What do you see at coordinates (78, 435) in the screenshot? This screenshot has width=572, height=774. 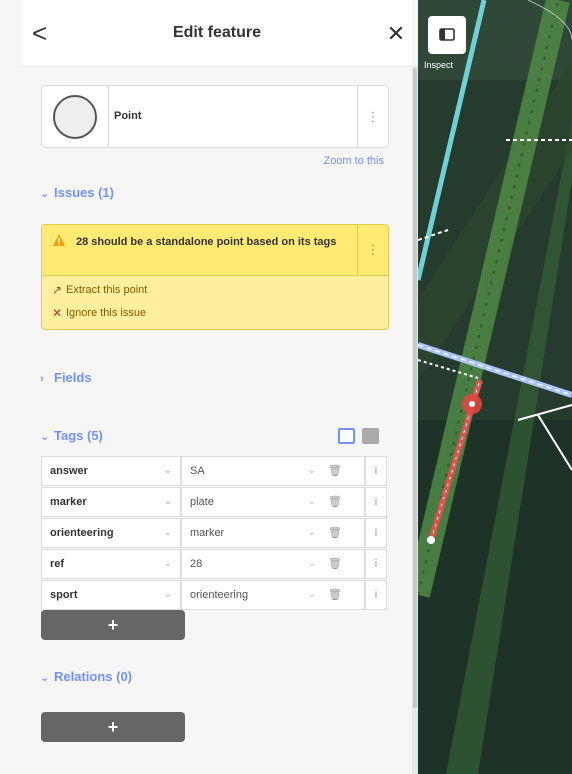 I see `tags-header-label: Tags (5)` at bounding box center [78, 435].